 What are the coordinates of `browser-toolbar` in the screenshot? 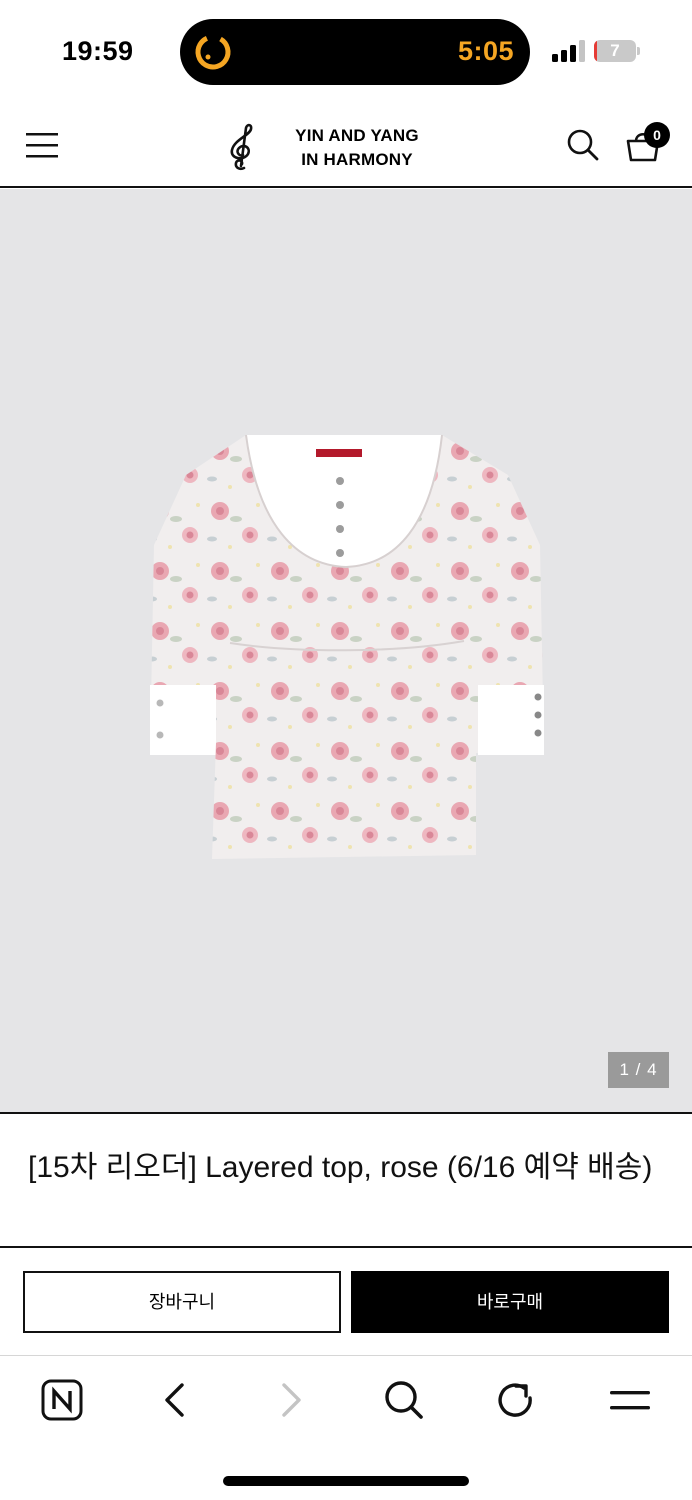 It's located at (346, 1401).